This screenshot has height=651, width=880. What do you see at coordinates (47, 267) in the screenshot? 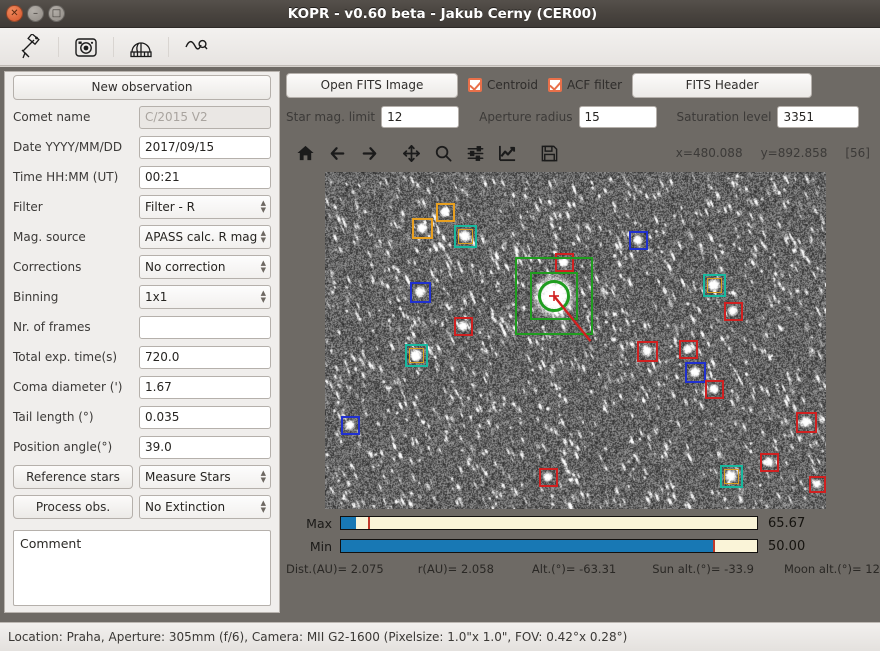
I see `field-label: Corrections` at bounding box center [47, 267].